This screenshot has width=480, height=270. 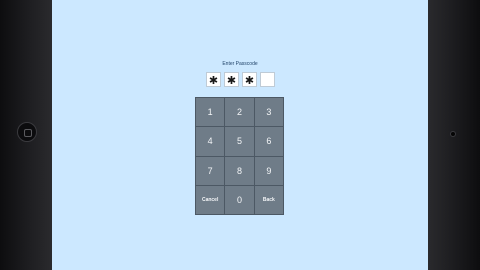 What do you see at coordinates (268, 141) in the screenshot?
I see `key-6: 6` at bounding box center [268, 141].